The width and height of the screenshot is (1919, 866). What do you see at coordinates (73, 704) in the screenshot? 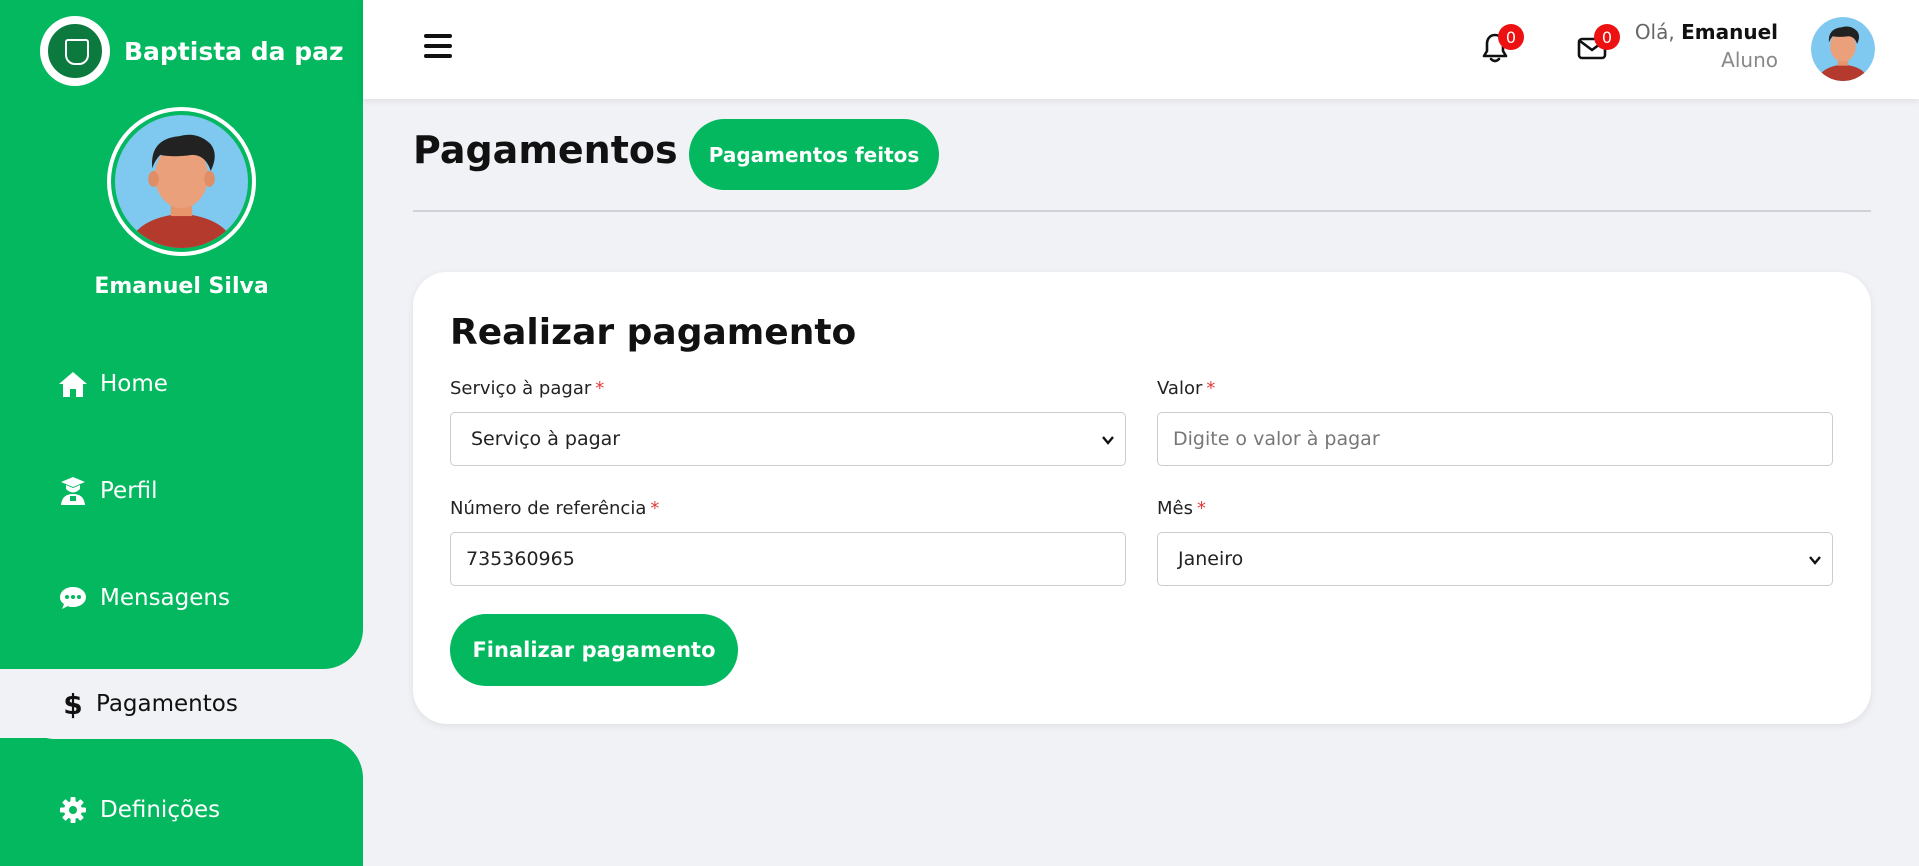
I see `dollar-icon: $` at bounding box center [73, 704].